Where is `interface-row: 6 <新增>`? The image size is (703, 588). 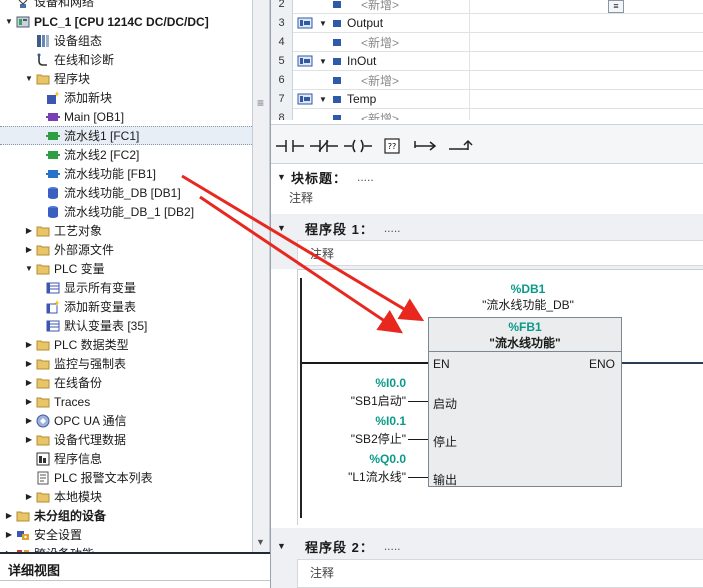
interface-row: 6 <新增> is located at coordinates (487, 80).